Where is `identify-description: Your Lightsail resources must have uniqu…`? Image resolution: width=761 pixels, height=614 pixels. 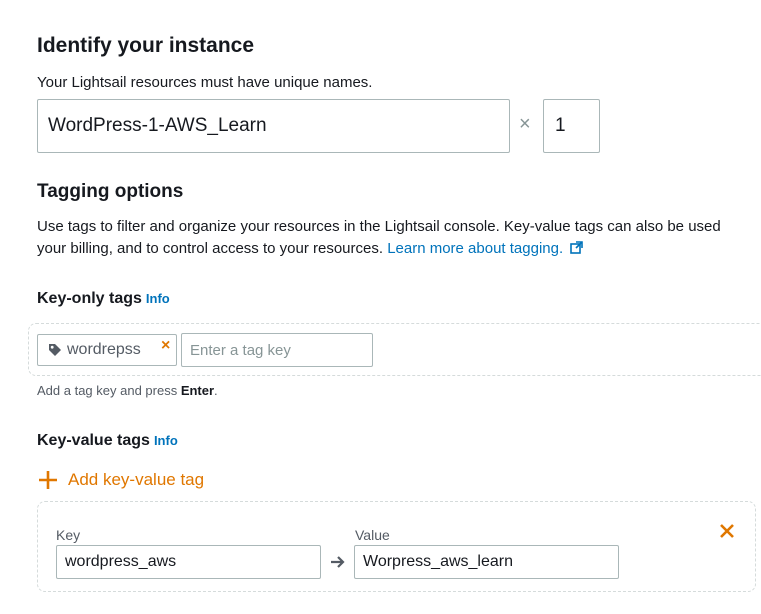
identify-description: Your Lightsail resources must have uniqu… is located at coordinates (205, 82).